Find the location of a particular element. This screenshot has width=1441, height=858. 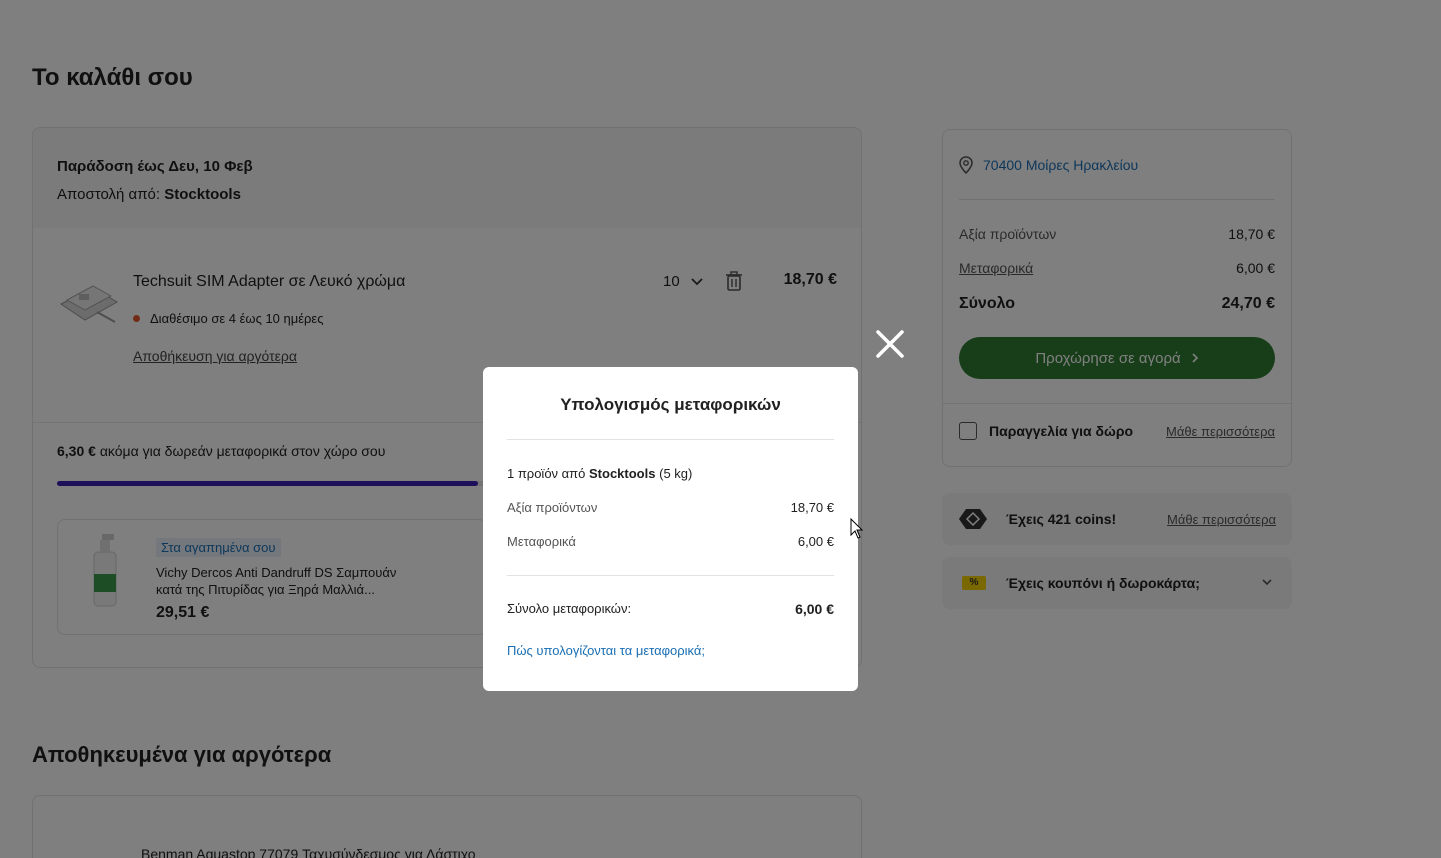

modal-shipping-value: 6,00 € is located at coordinates (815, 541).